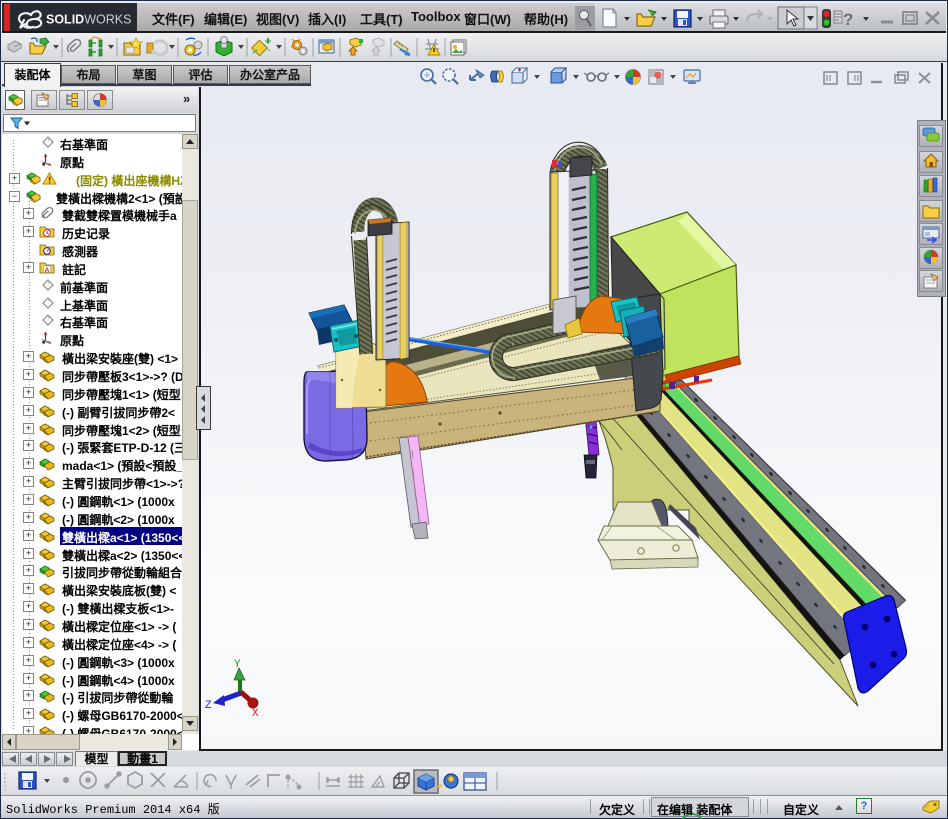  Describe the element at coordinates (88, 20) in the screenshot. I see `svg-text: SOLIDWORKS` at that location.